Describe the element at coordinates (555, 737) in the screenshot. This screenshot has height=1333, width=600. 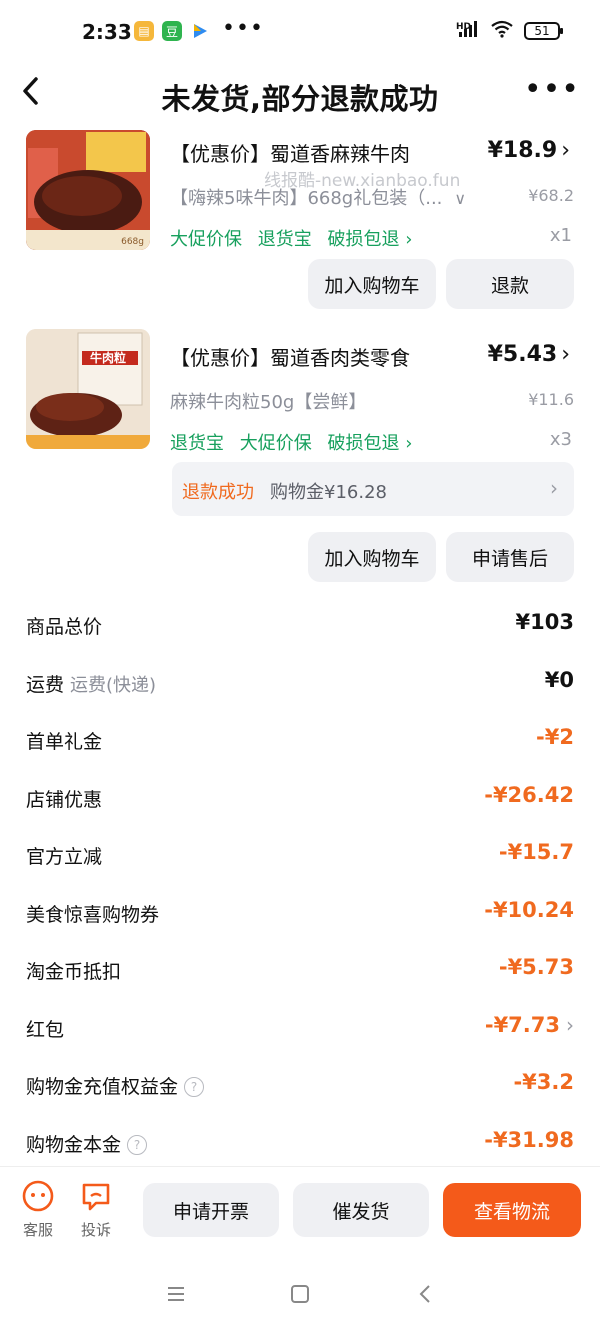
I see `summary-value: -¥2` at that location.